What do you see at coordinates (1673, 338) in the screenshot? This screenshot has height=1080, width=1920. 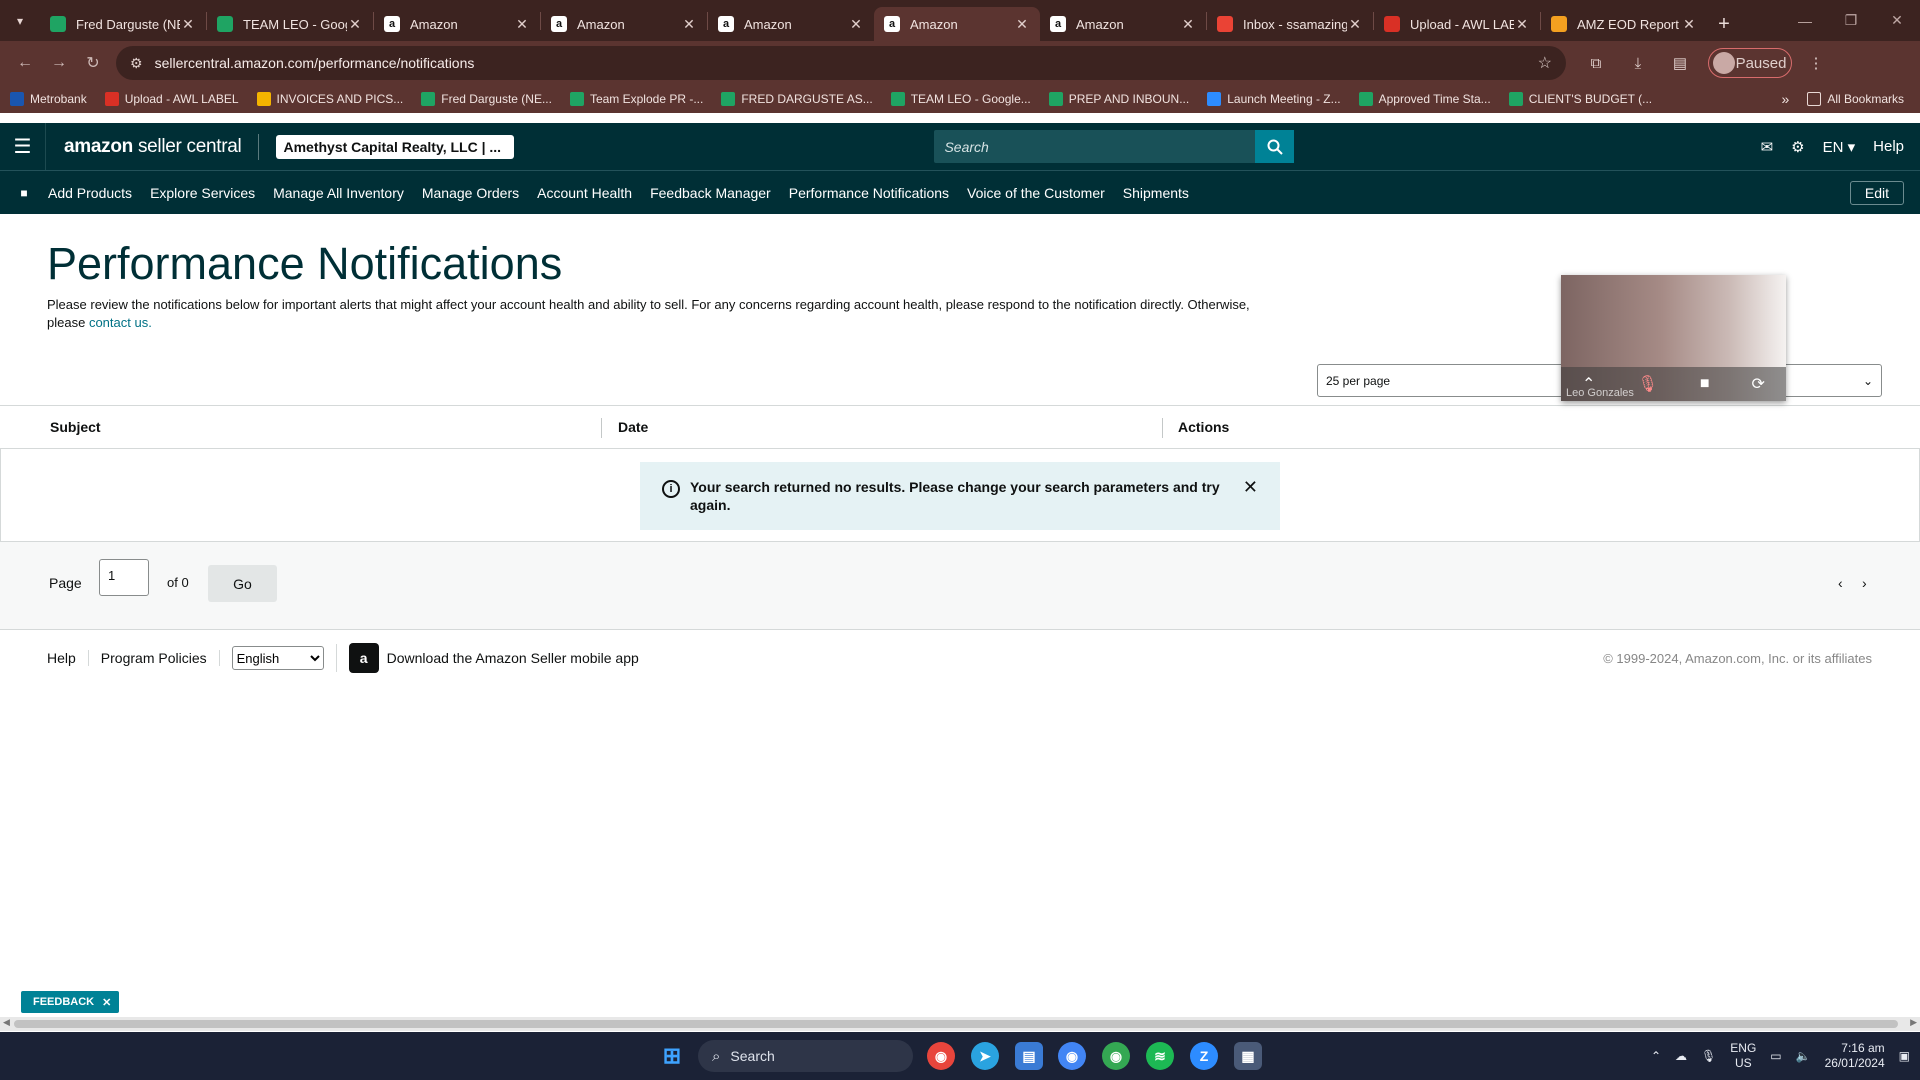 I see `video-call-overlay: ⌃ 🎙 ■ ⟳ Leo Gonzales` at bounding box center [1673, 338].